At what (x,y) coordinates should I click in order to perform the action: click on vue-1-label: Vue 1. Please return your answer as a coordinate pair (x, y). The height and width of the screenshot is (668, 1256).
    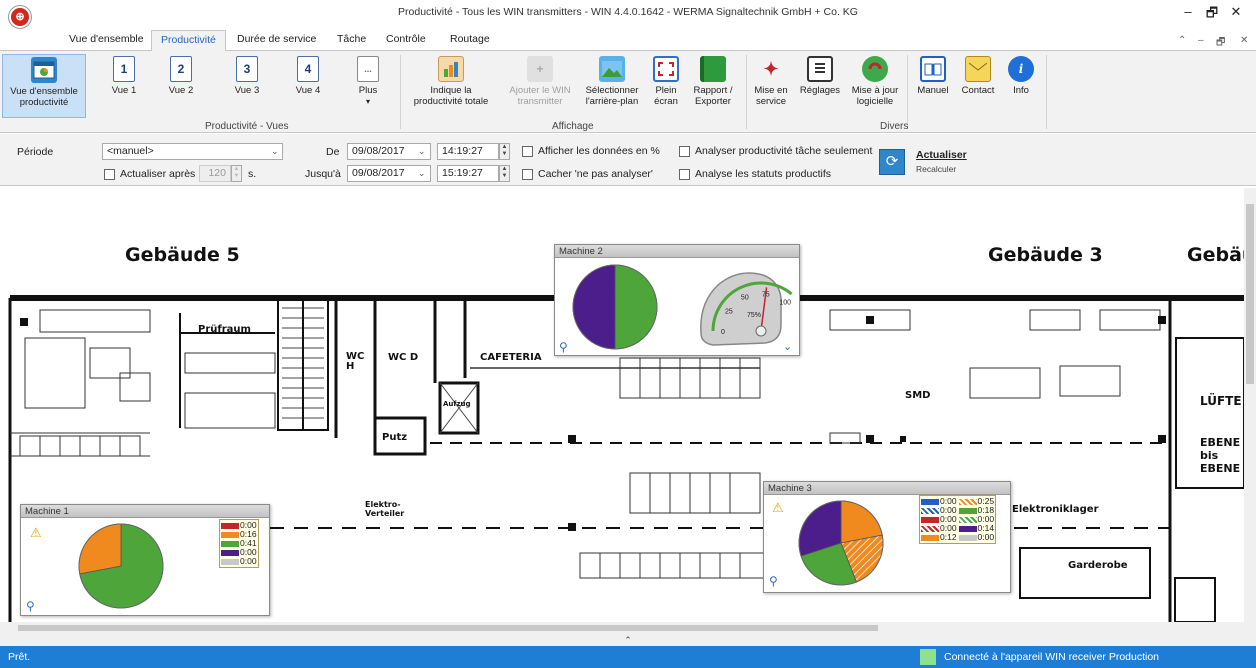
    Looking at the image, I should click on (124, 90).